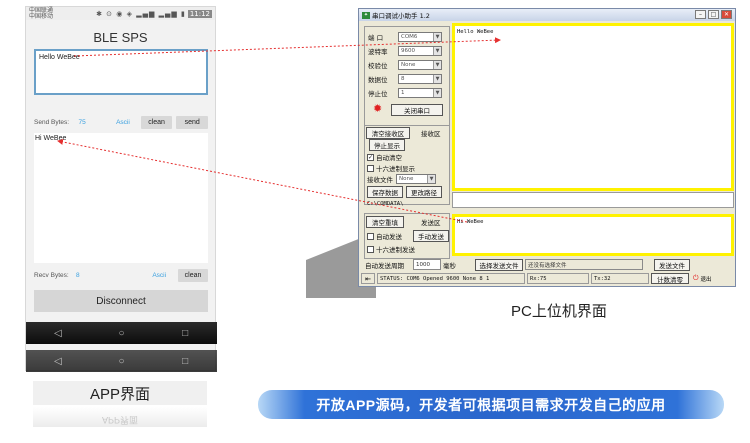  Describe the element at coordinates (82, 122) in the screenshot. I see `send-bytes-value: 75` at that location.